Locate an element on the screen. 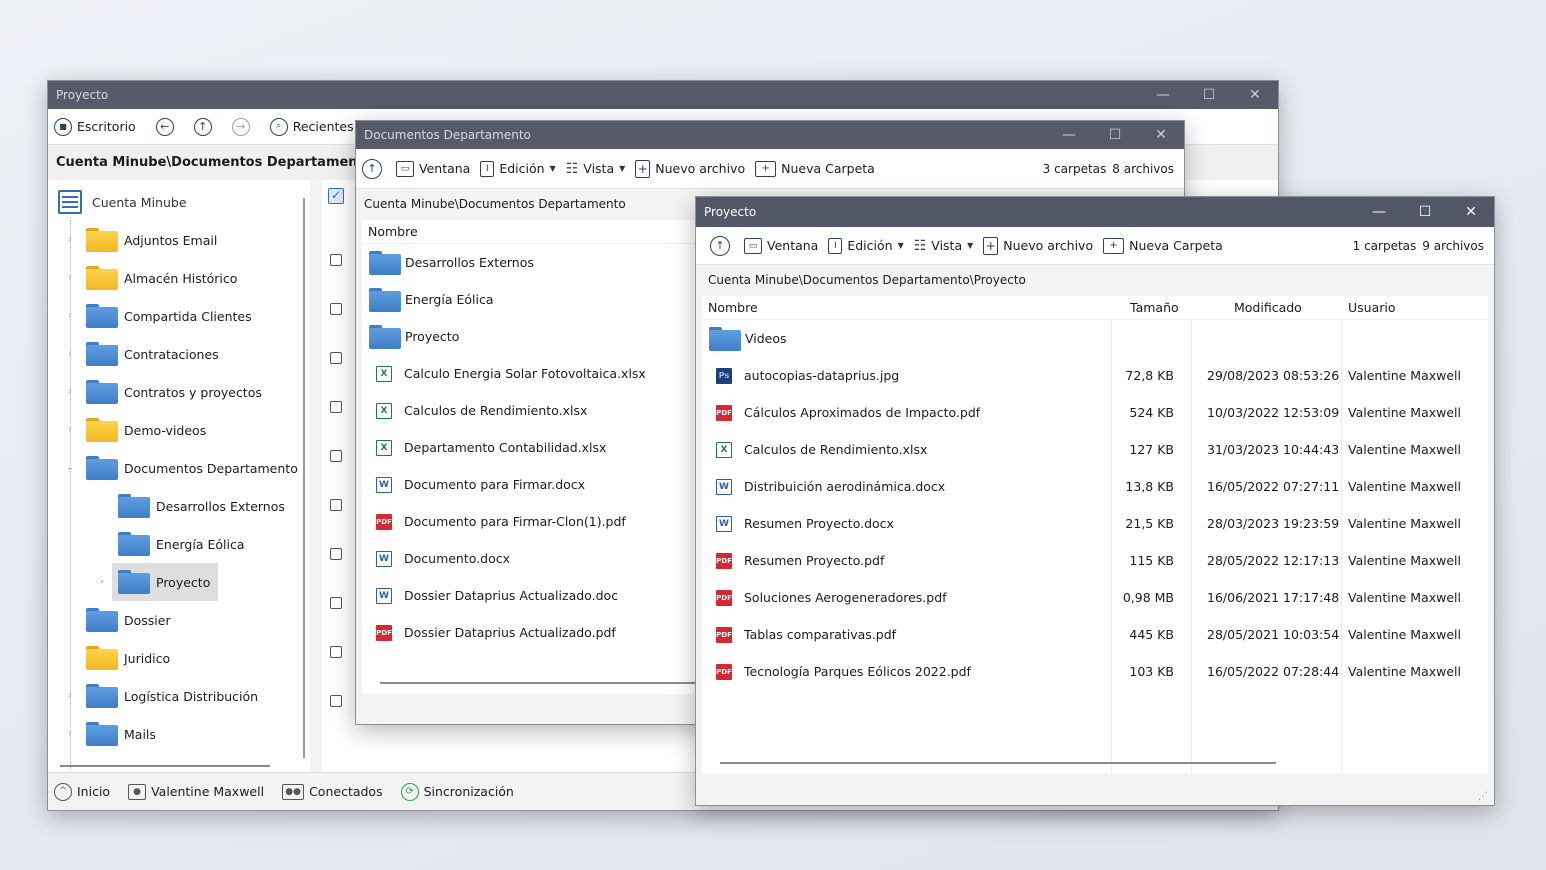 This screenshot has height=870, width=1546. tree-item: › Demo-videos is located at coordinates (139, 430).